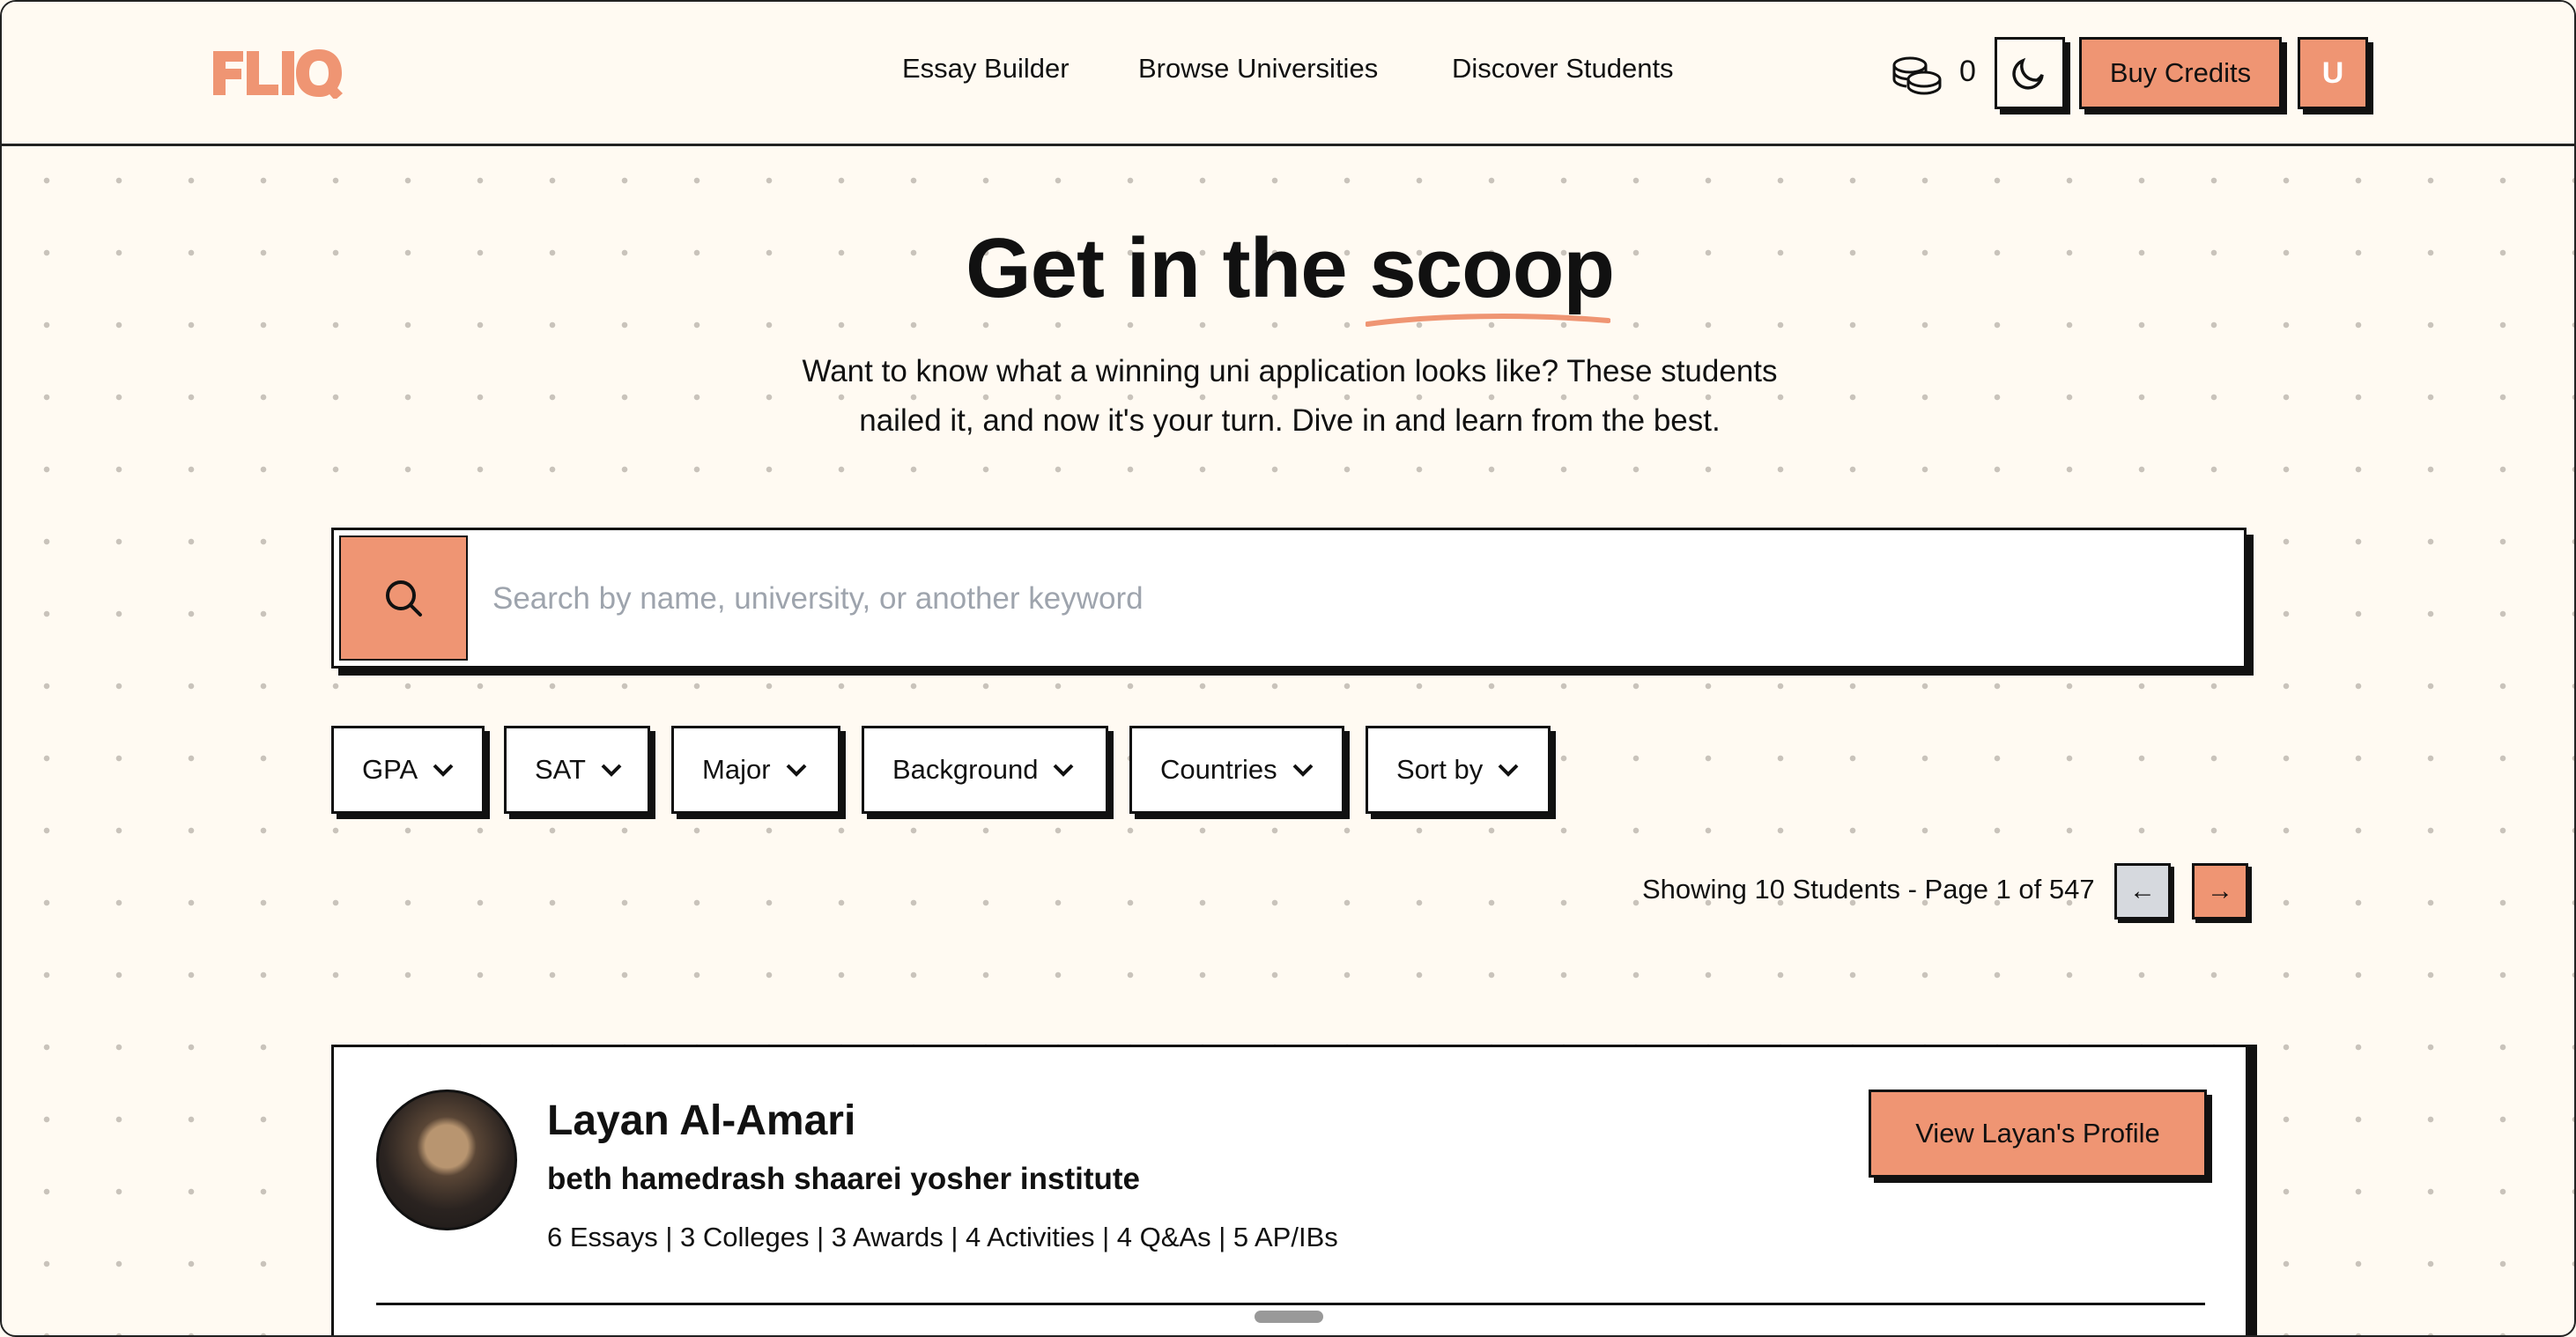 This screenshot has width=2576, height=1337. I want to click on nav-browse-universities: Browse Universities, so click(1258, 69).